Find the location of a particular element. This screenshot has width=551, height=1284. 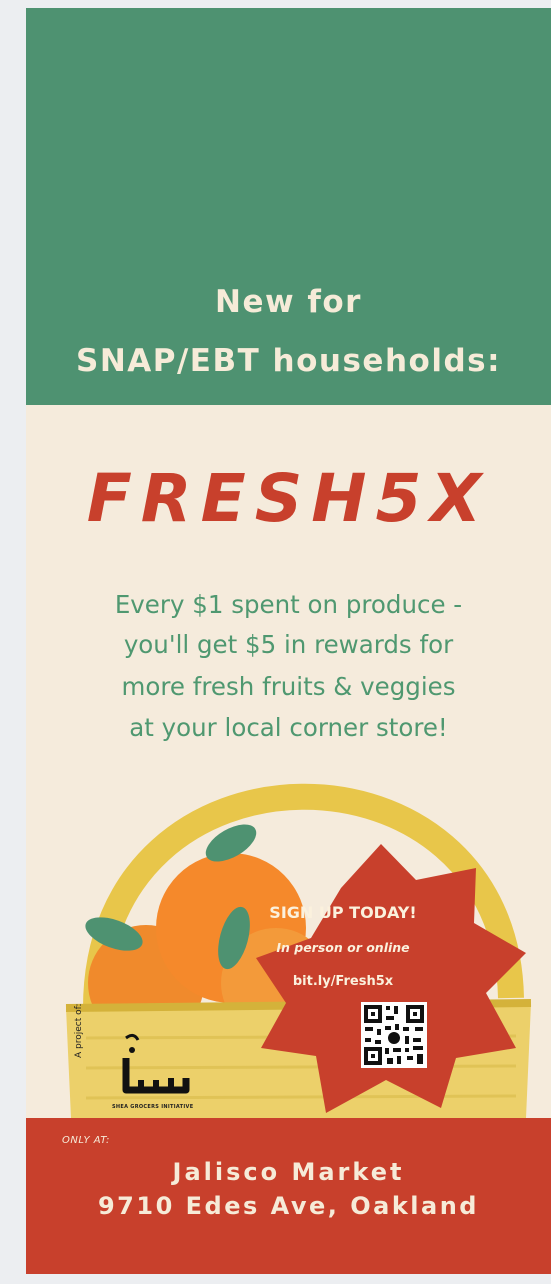

description-line-4: at your local corner store! is located at coordinates (288, 727).